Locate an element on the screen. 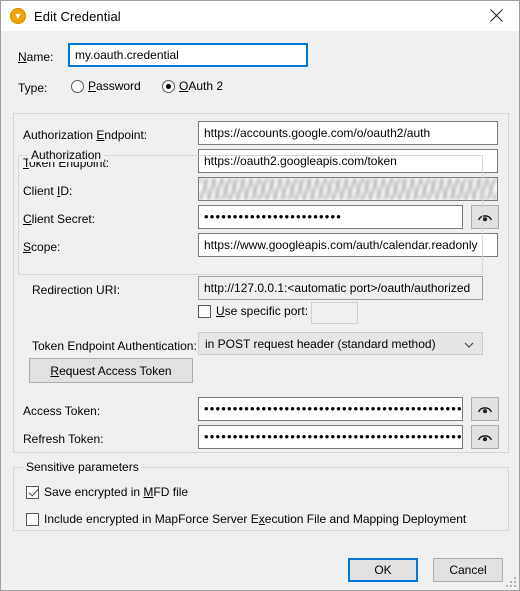 Image resolution: width=520 pixels, height=591 pixels. token-endpoint-auth-select: in POST request header (standard method) is located at coordinates (340, 343).